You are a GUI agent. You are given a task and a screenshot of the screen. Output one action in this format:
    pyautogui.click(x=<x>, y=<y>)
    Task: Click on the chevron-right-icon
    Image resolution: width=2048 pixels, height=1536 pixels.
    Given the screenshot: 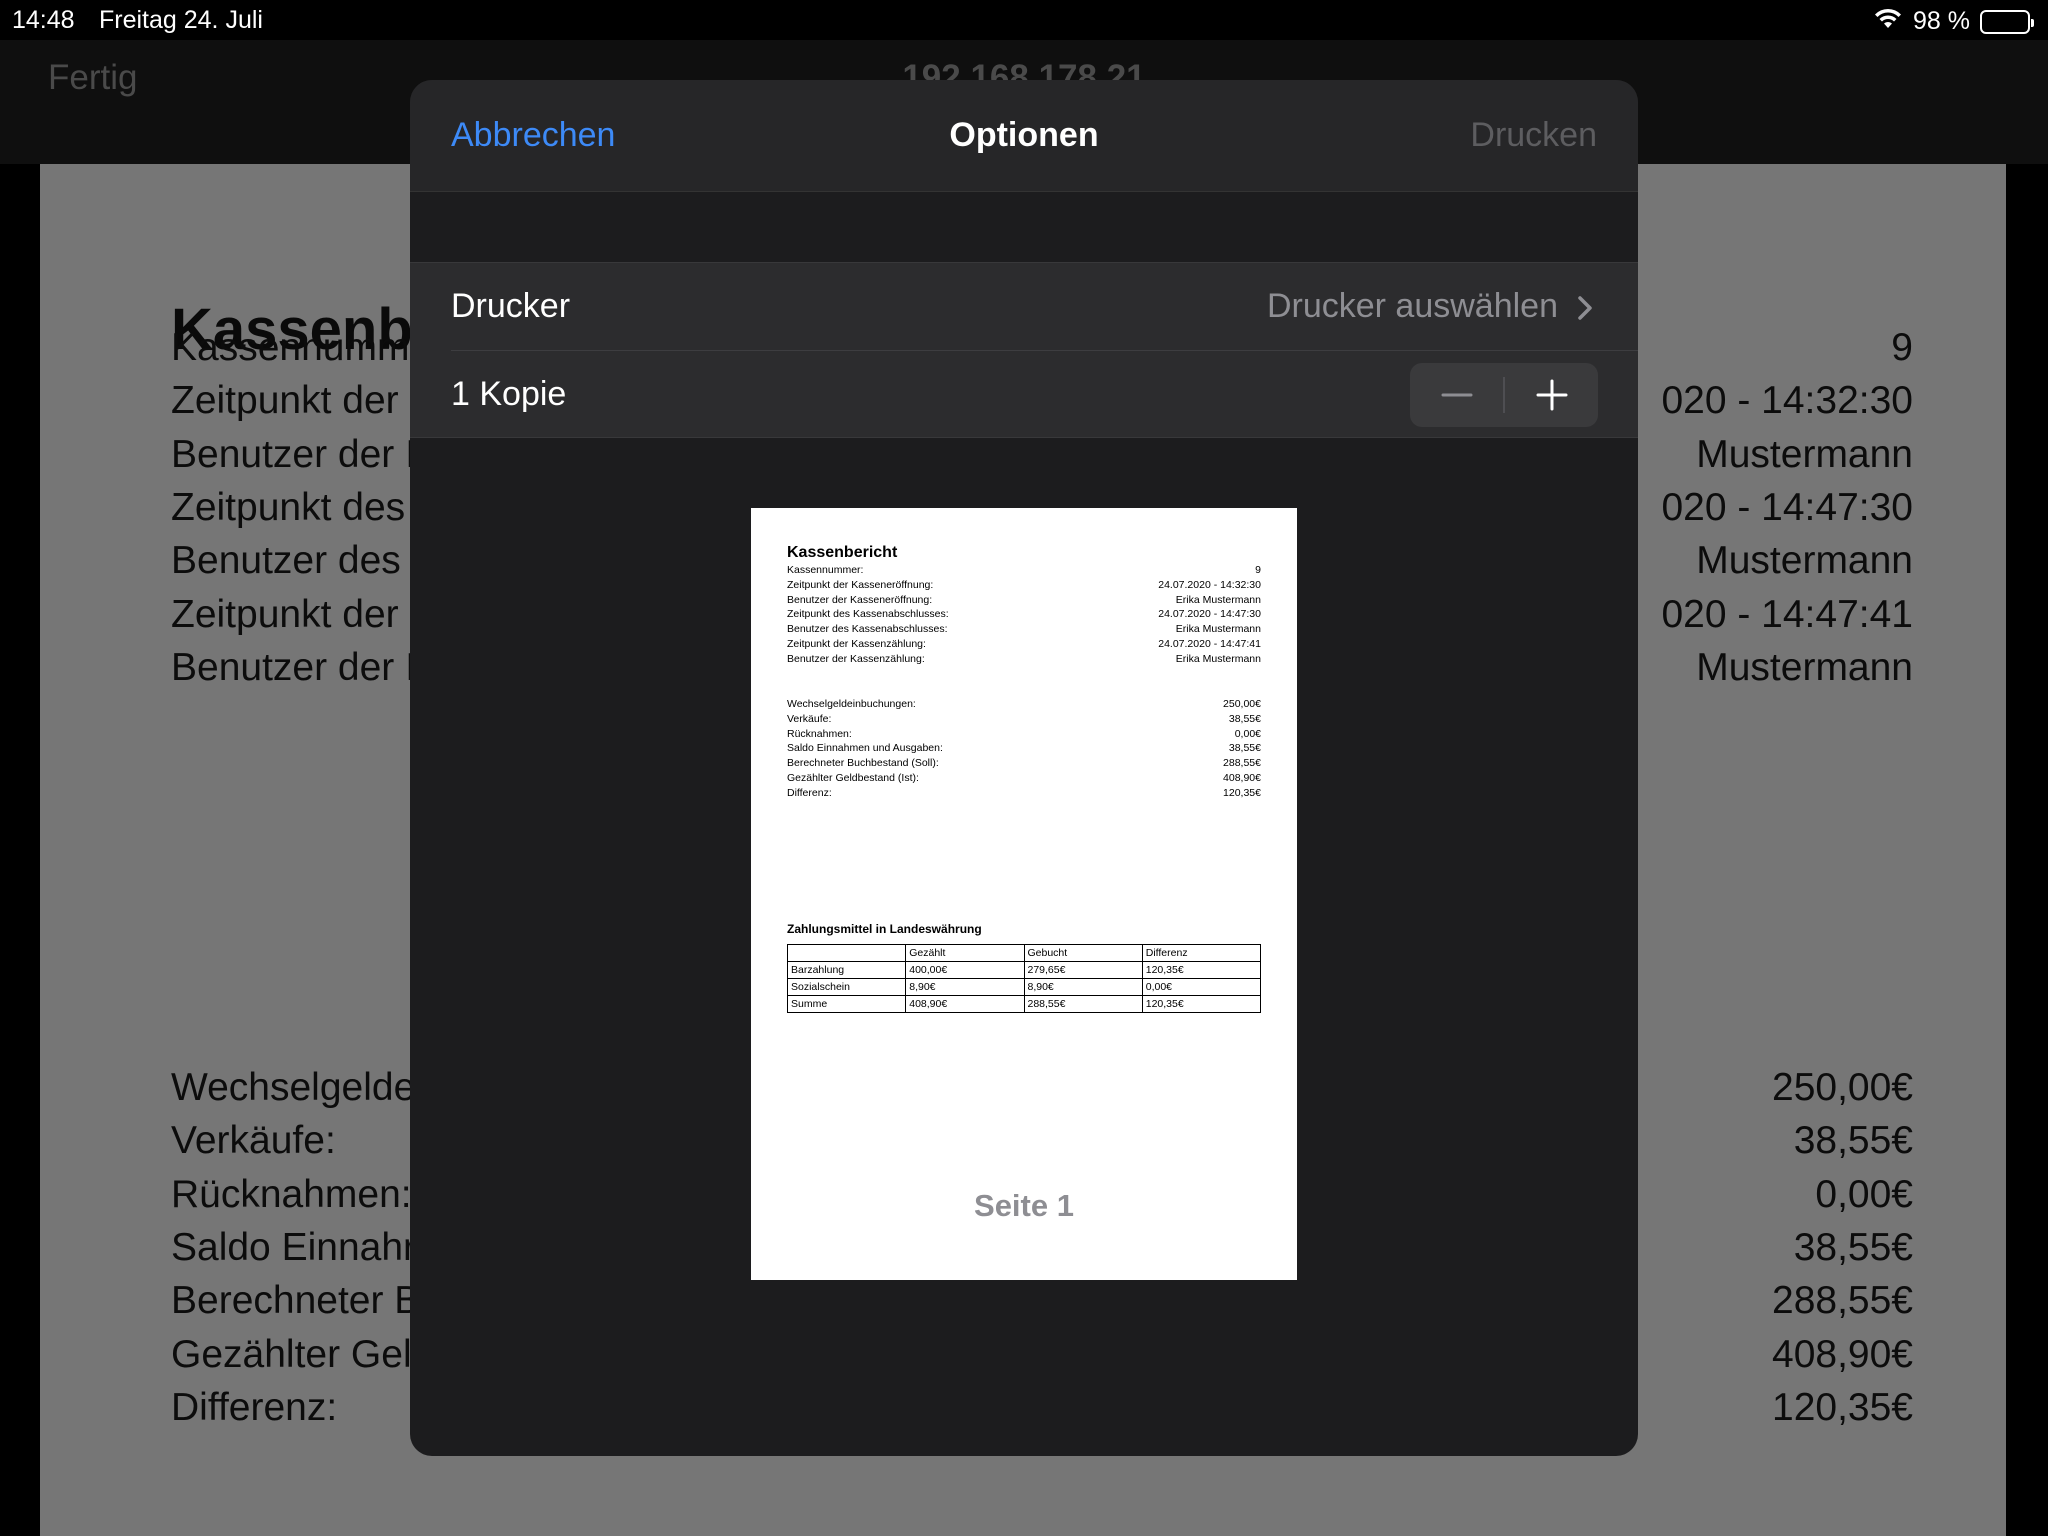 What is the action you would take?
    pyautogui.click(x=1585, y=308)
    